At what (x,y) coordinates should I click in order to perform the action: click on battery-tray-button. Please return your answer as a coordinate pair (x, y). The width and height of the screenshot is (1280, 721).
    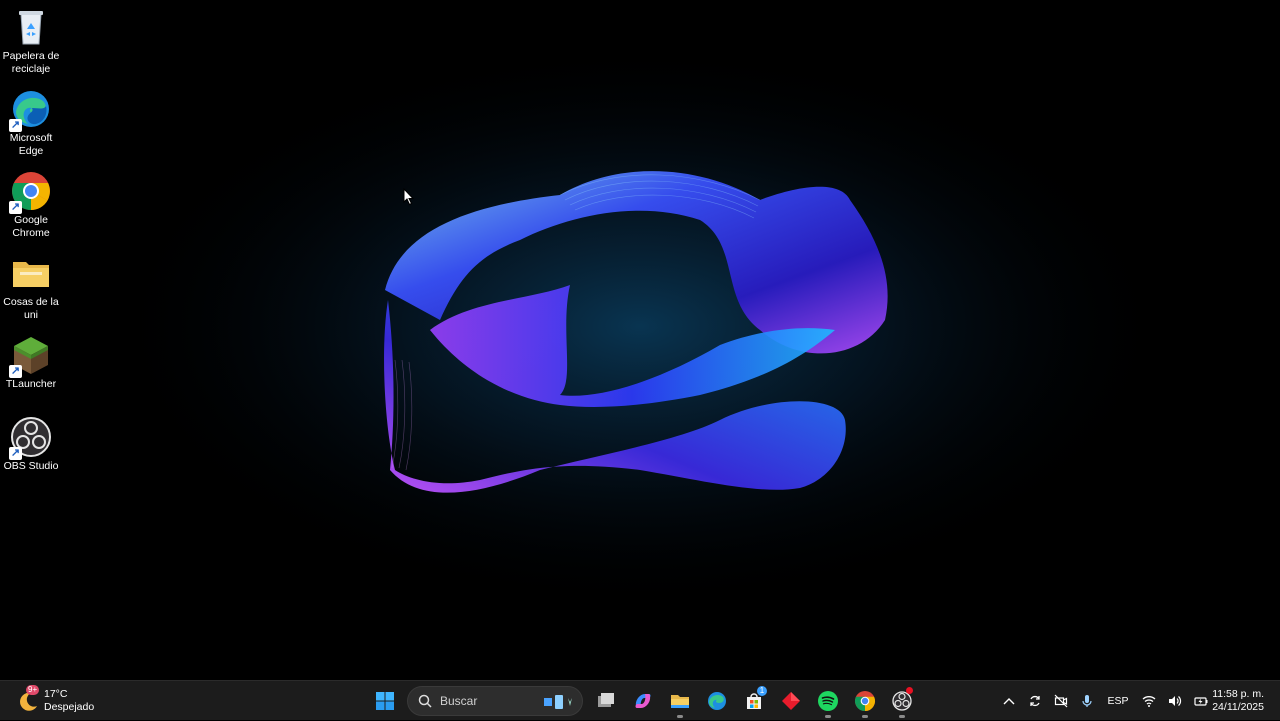
    Looking at the image, I should click on (1201, 701).